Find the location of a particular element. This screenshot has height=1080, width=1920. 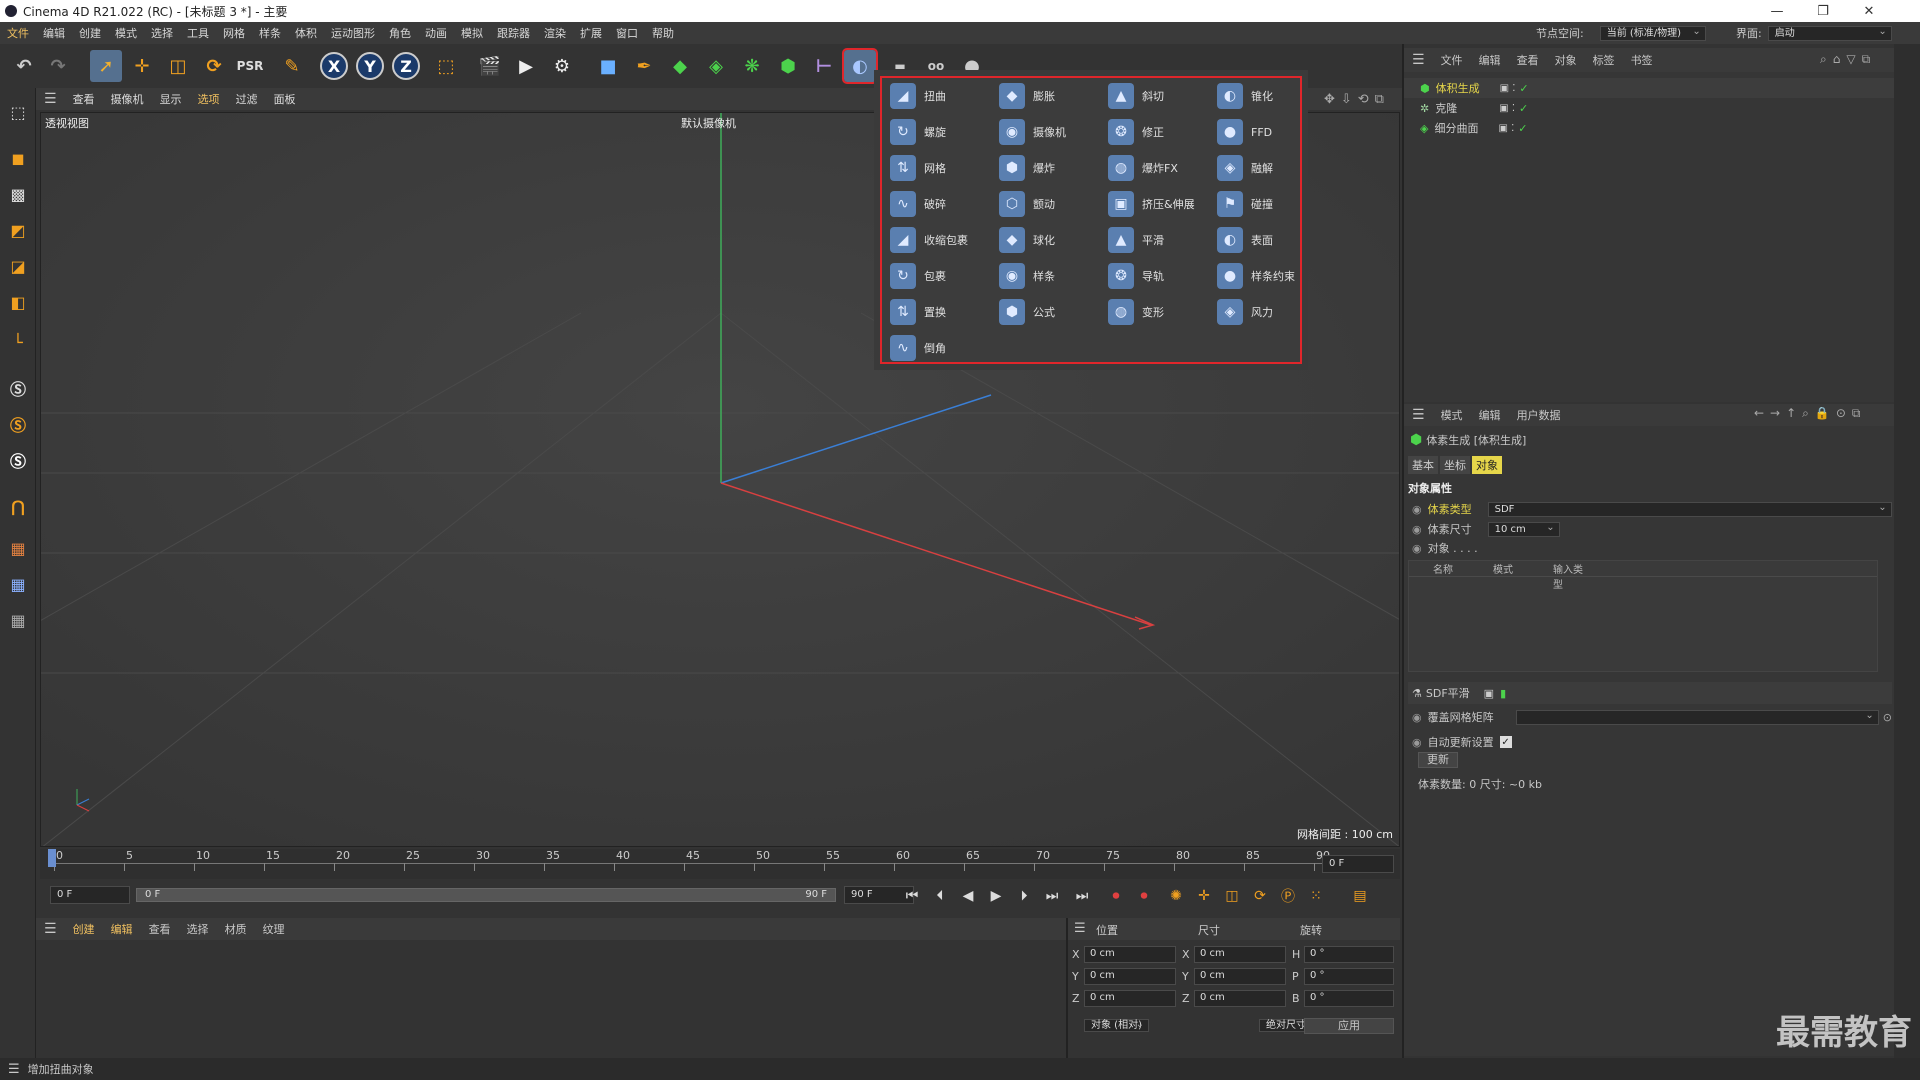

pen-spline-icon: ✒ is located at coordinates (644, 66).